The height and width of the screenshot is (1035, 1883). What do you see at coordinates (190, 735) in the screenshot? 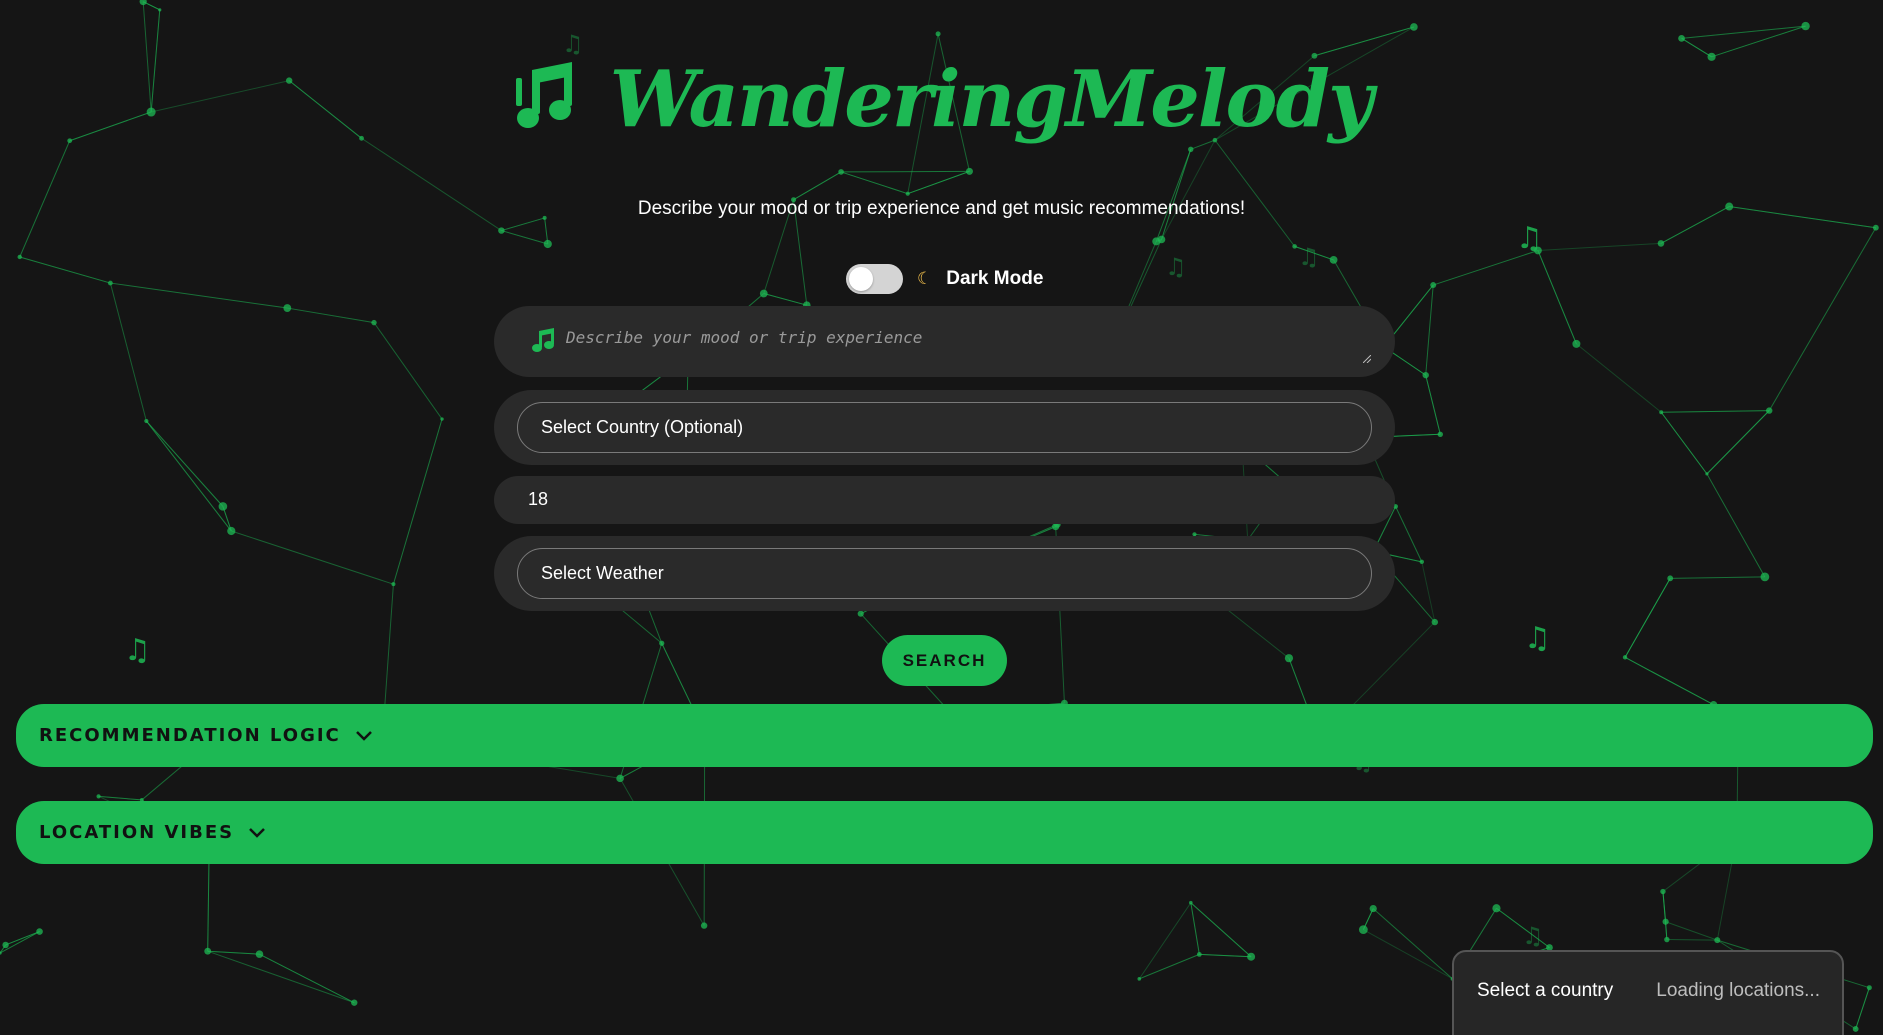
I see `accordion-label: RECOMMENDATION LOGIC` at bounding box center [190, 735].